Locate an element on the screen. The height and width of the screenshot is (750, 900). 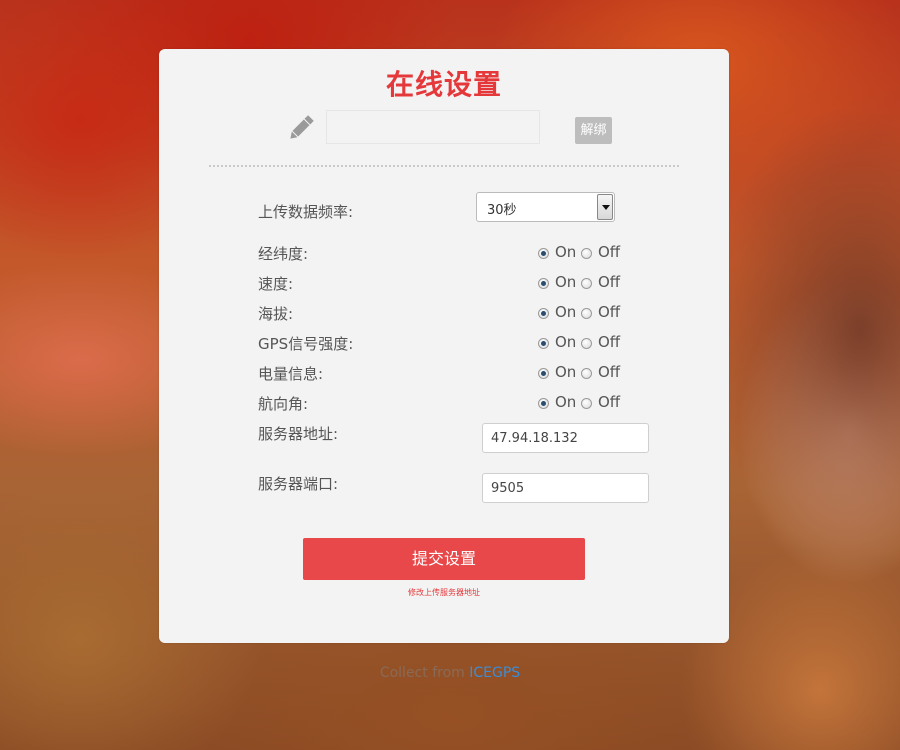
radio-heading-off is located at coordinates (586, 403).